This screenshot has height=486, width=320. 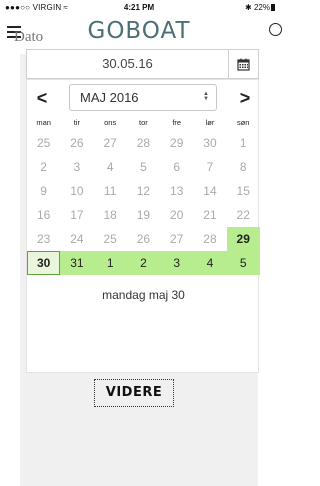 I want to click on day-cell: 17, so click(x=76, y=215).